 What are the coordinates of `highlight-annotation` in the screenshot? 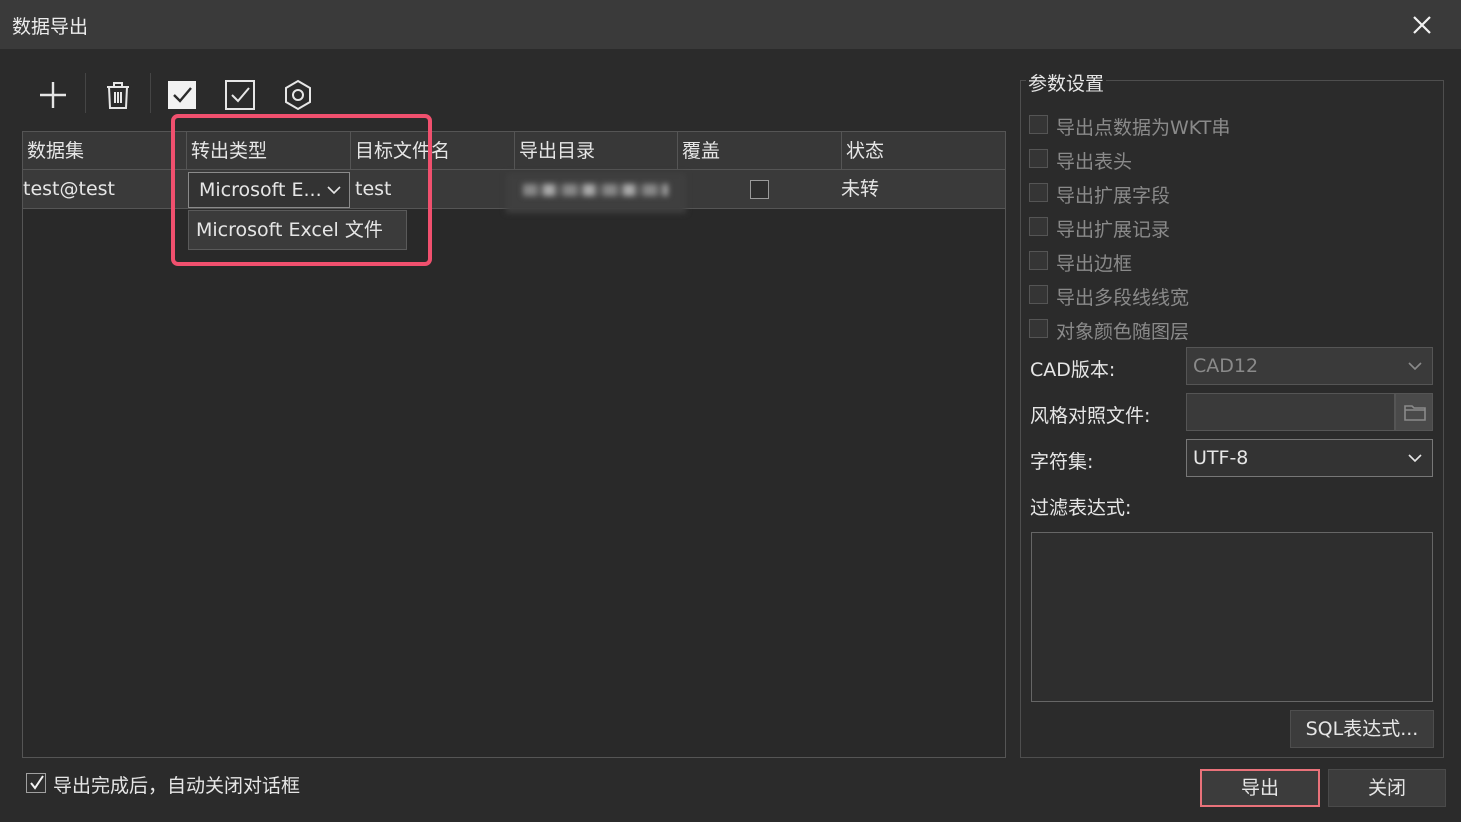 It's located at (301, 190).